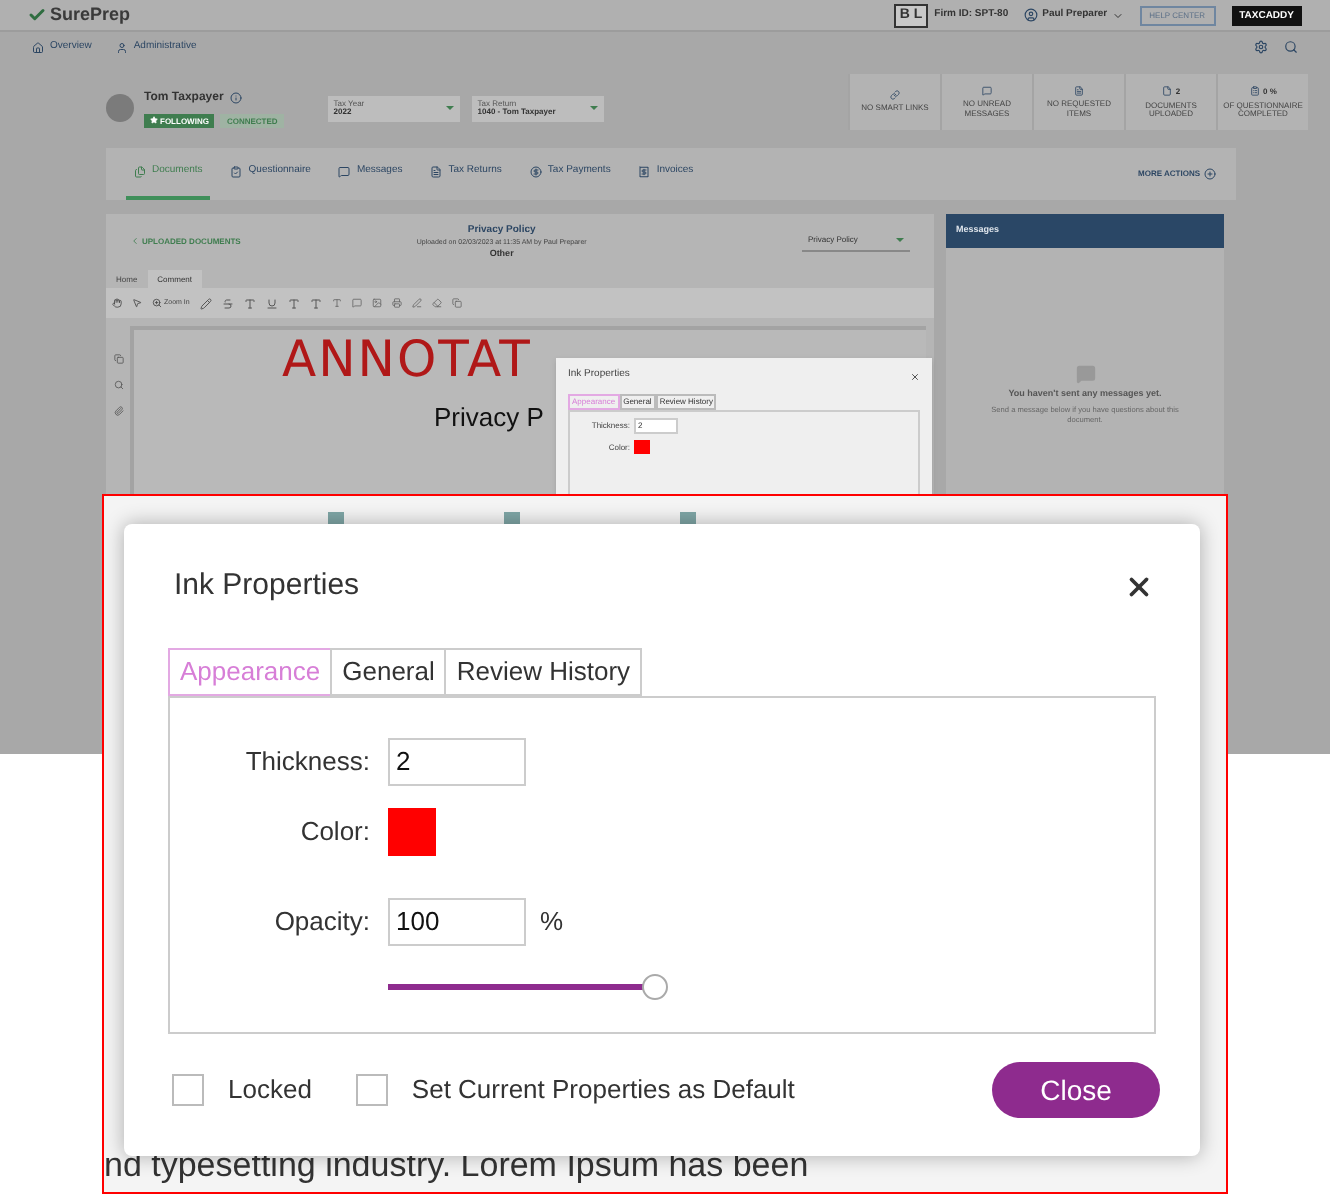 This screenshot has height=1202, width=1330. I want to click on pointer-icon, so click(137, 303).